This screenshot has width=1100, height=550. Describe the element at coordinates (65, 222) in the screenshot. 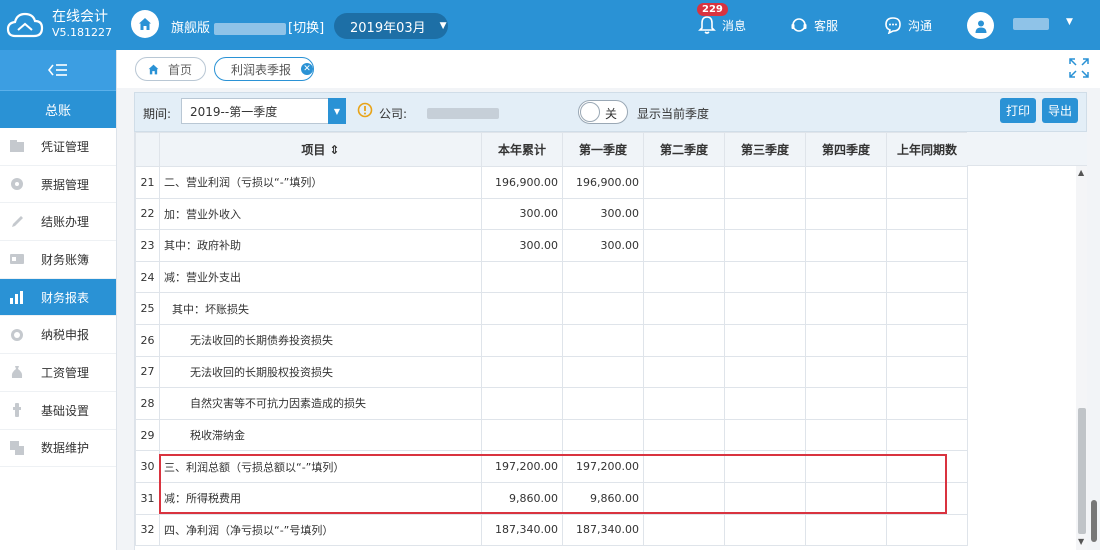

I see `sidebar-item-label: 结账办理` at that location.